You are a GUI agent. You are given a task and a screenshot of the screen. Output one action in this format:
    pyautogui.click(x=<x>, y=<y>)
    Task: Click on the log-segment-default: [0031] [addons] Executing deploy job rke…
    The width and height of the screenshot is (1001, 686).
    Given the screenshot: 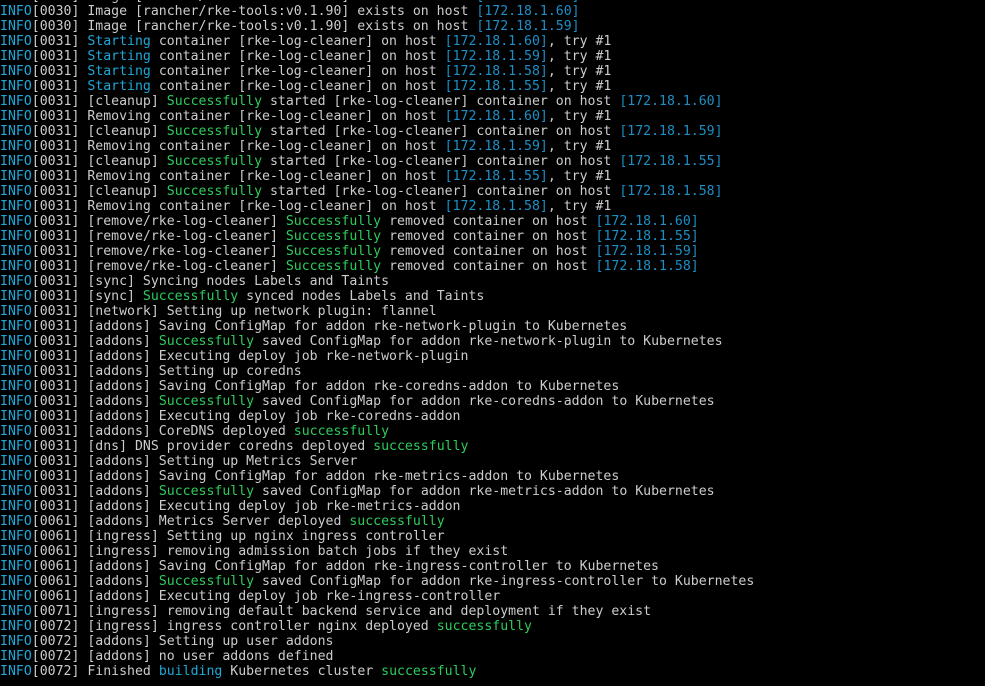 What is the action you would take?
    pyautogui.click(x=250, y=356)
    